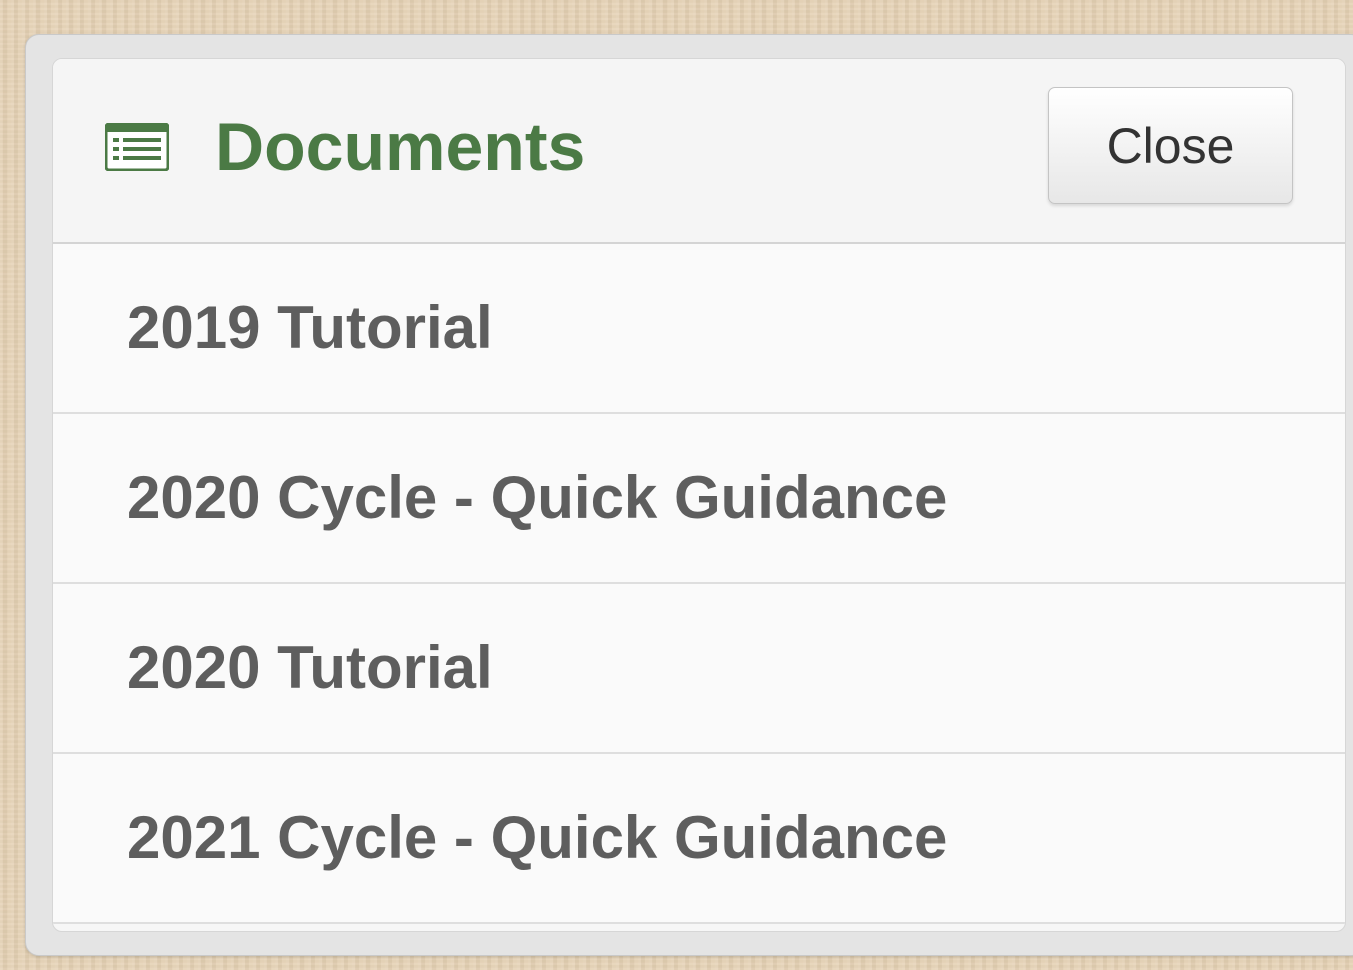 The height and width of the screenshot is (970, 1353). What do you see at coordinates (537, 837) in the screenshot?
I see `document-link-label: 2021 Cycle - Quick Guidance` at bounding box center [537, 837].